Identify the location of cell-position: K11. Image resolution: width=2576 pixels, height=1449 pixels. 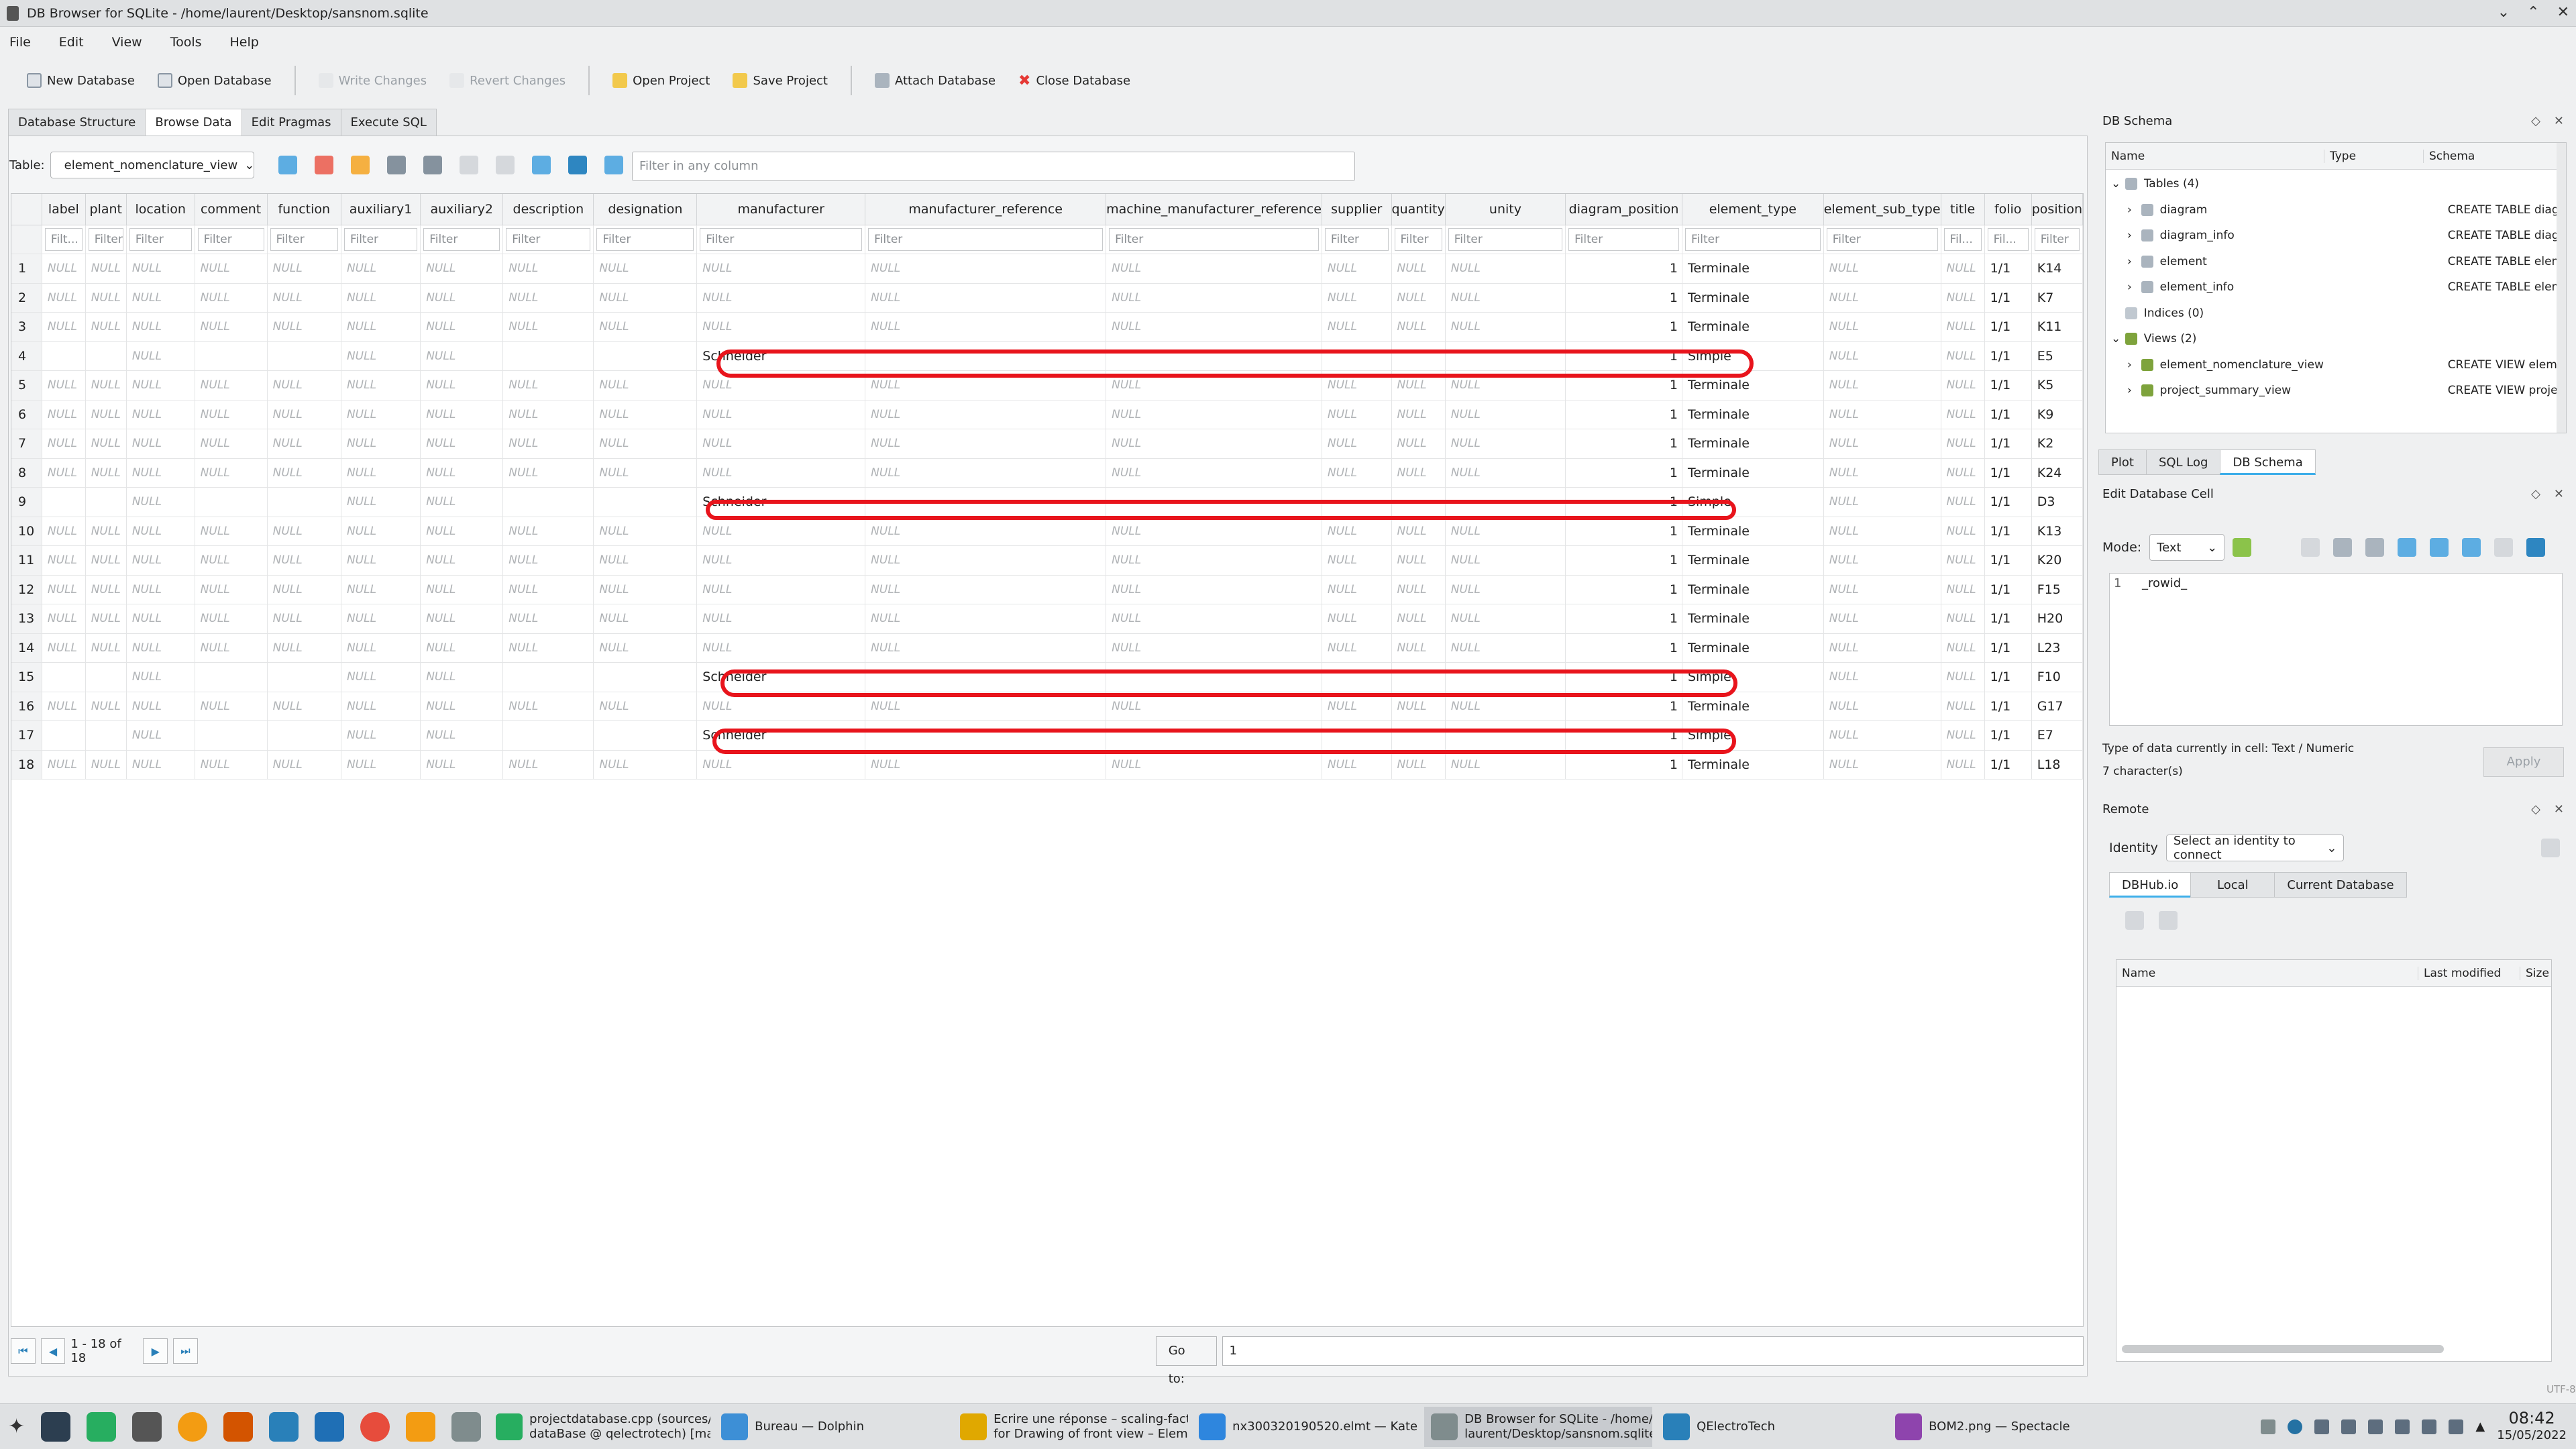
(2057, 327).